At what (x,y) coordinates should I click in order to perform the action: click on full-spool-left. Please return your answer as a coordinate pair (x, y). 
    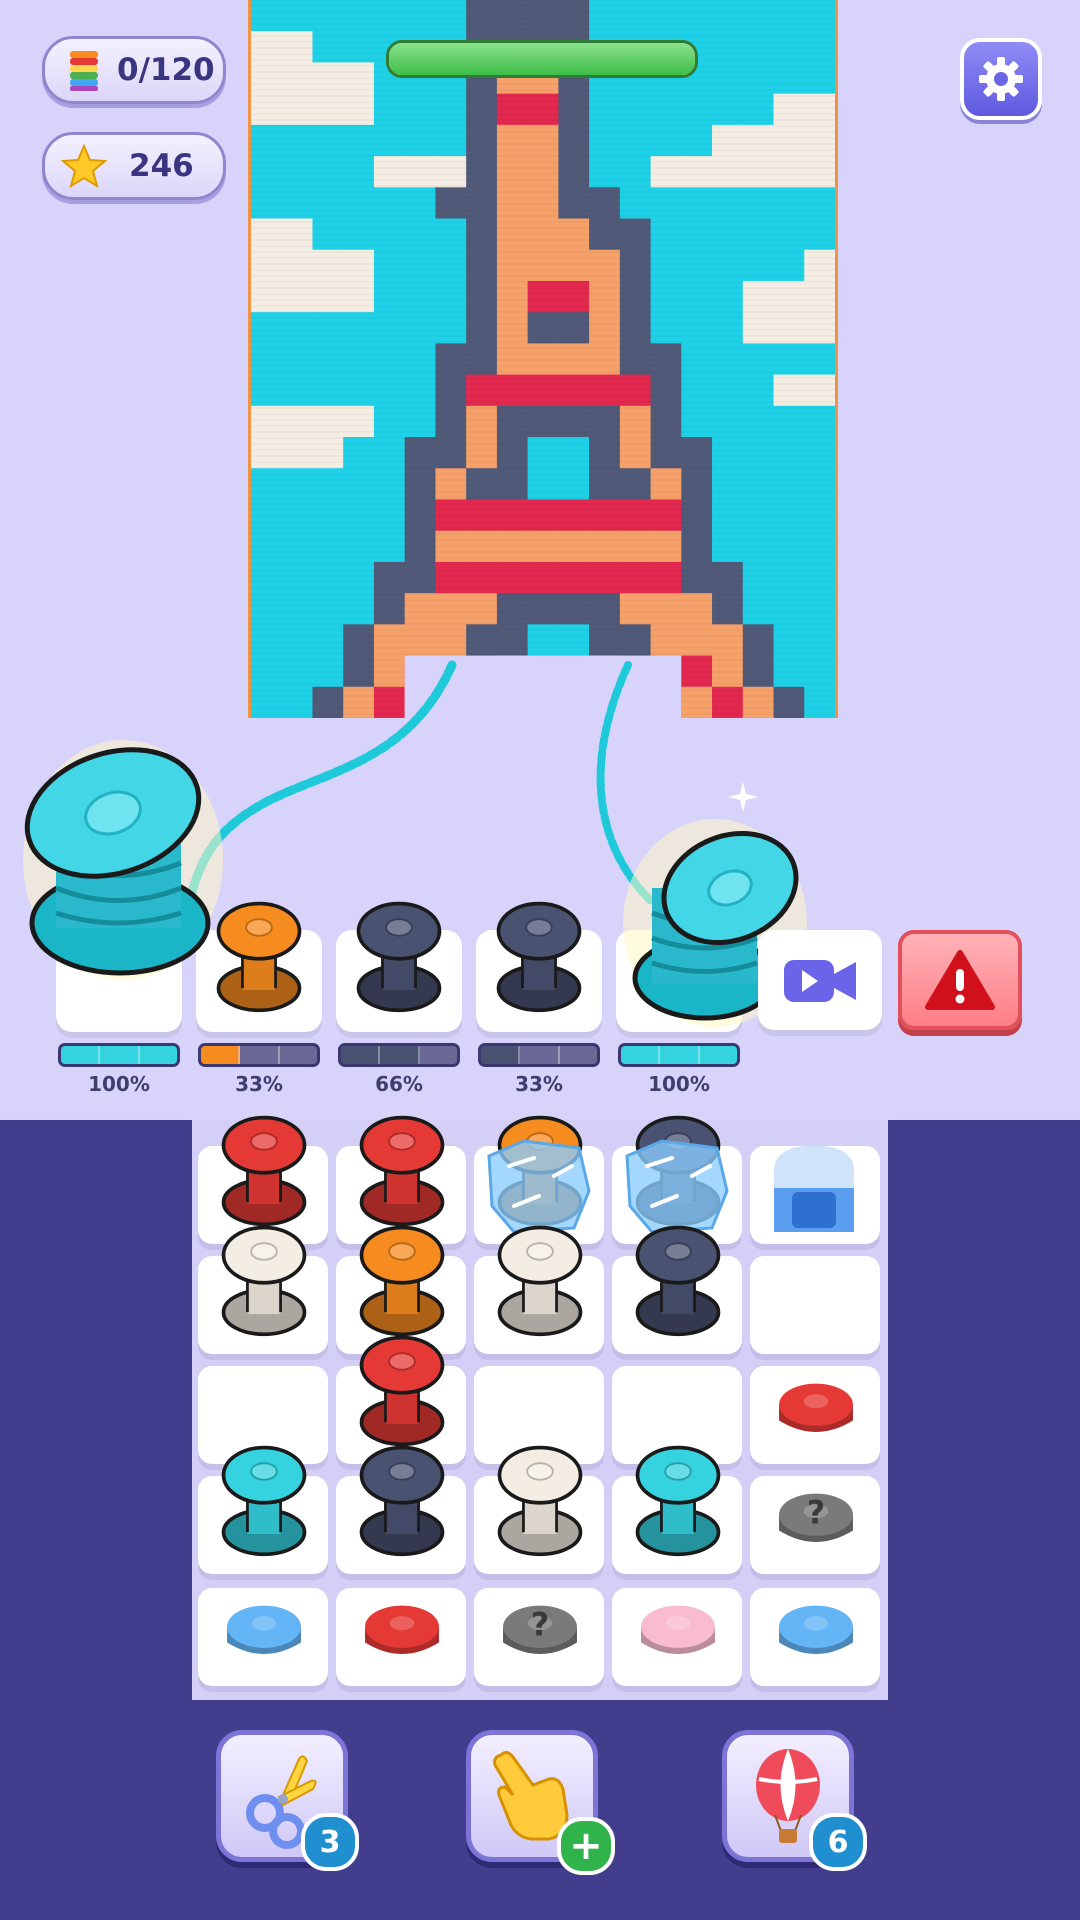
    Looking at the image, I should click on (123, 860).